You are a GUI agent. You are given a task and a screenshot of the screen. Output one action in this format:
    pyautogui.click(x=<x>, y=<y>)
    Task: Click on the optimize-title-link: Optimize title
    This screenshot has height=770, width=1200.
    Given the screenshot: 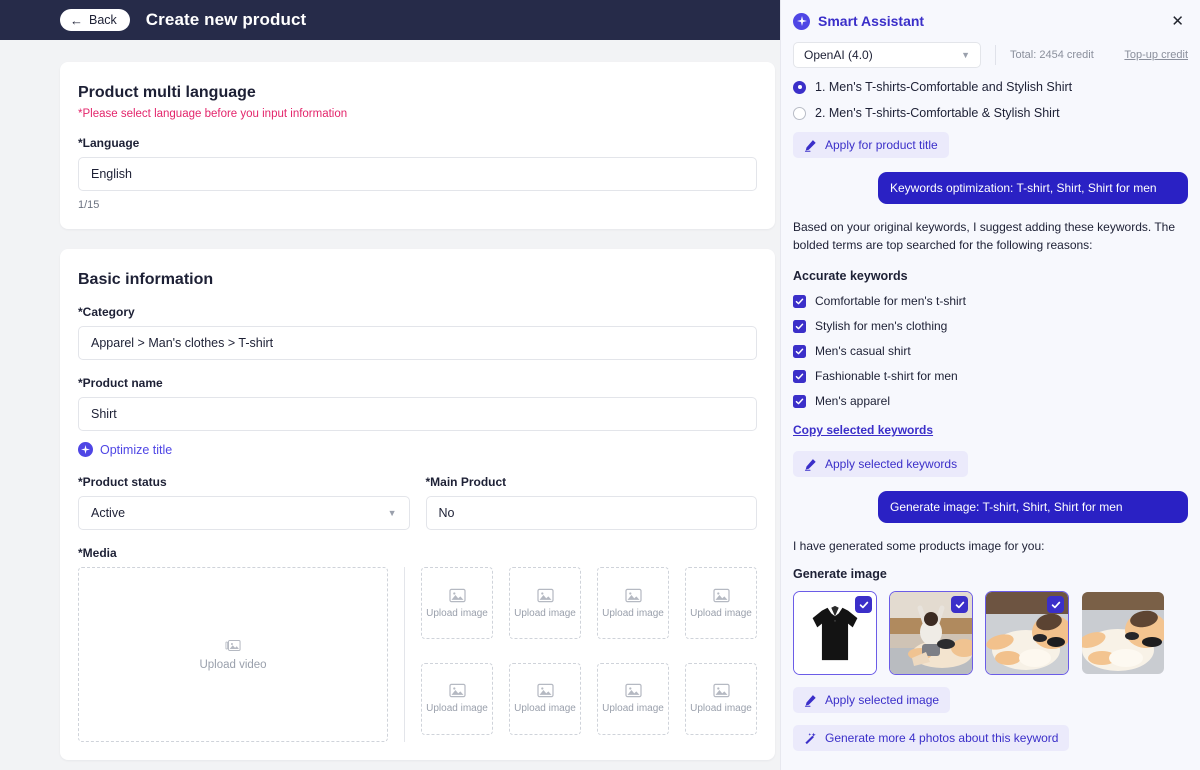 What is the action you would take?
    pyautogui.click(x=125, y=449)
    